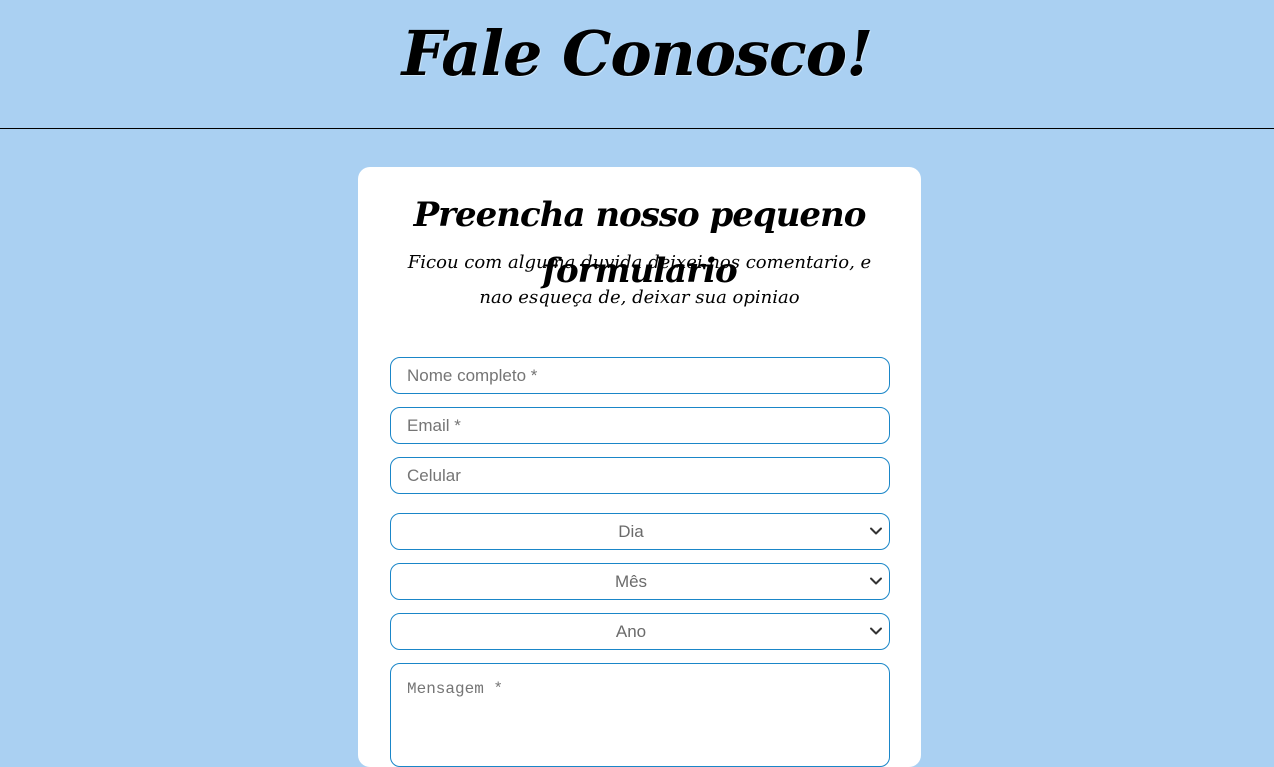  Describe the element at coordinates (637, 53) in the screenshot. I see `page-title: Fale Conosco!` at that location.